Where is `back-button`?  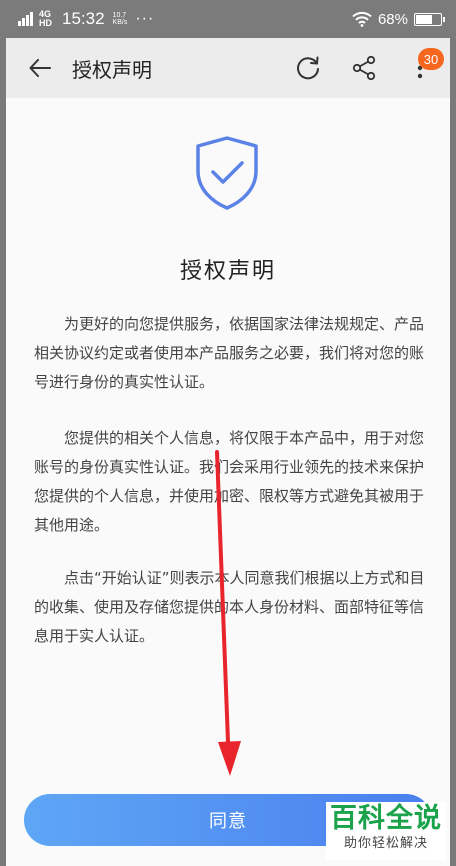 back-button is located at coordinates (40, 68).